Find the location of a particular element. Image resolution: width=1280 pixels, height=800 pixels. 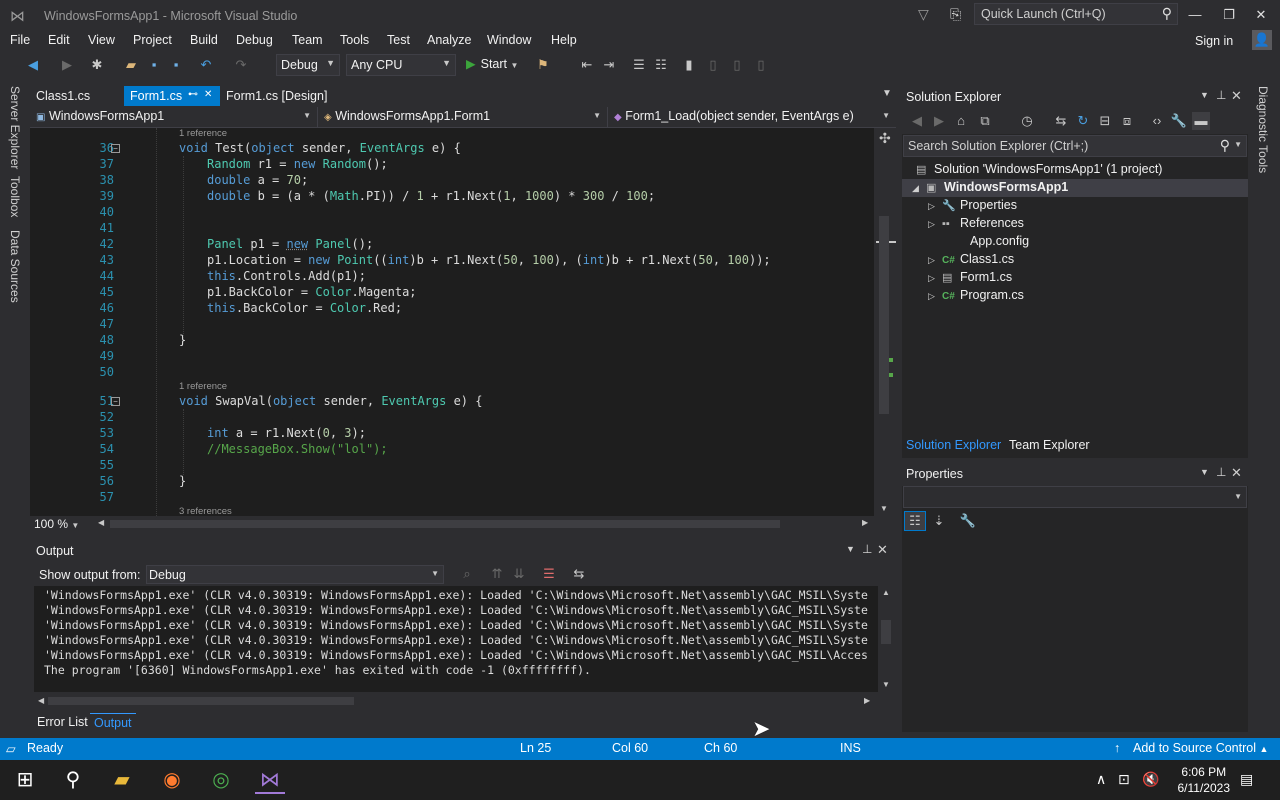

browser-link-icon: ⚑ is located at coordinates (543, 65).